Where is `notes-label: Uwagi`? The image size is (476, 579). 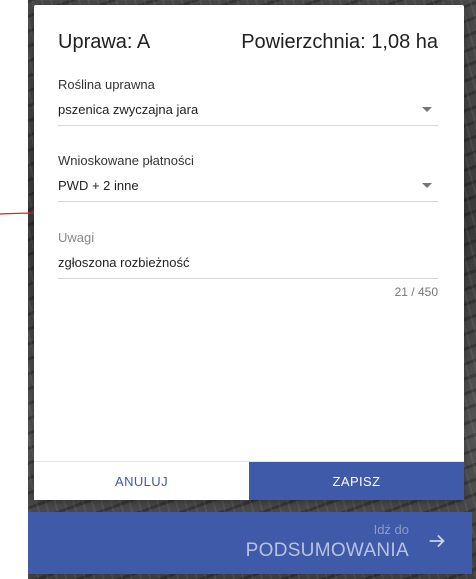
notes-label: Uwagi is located at coordinates (76, 237).